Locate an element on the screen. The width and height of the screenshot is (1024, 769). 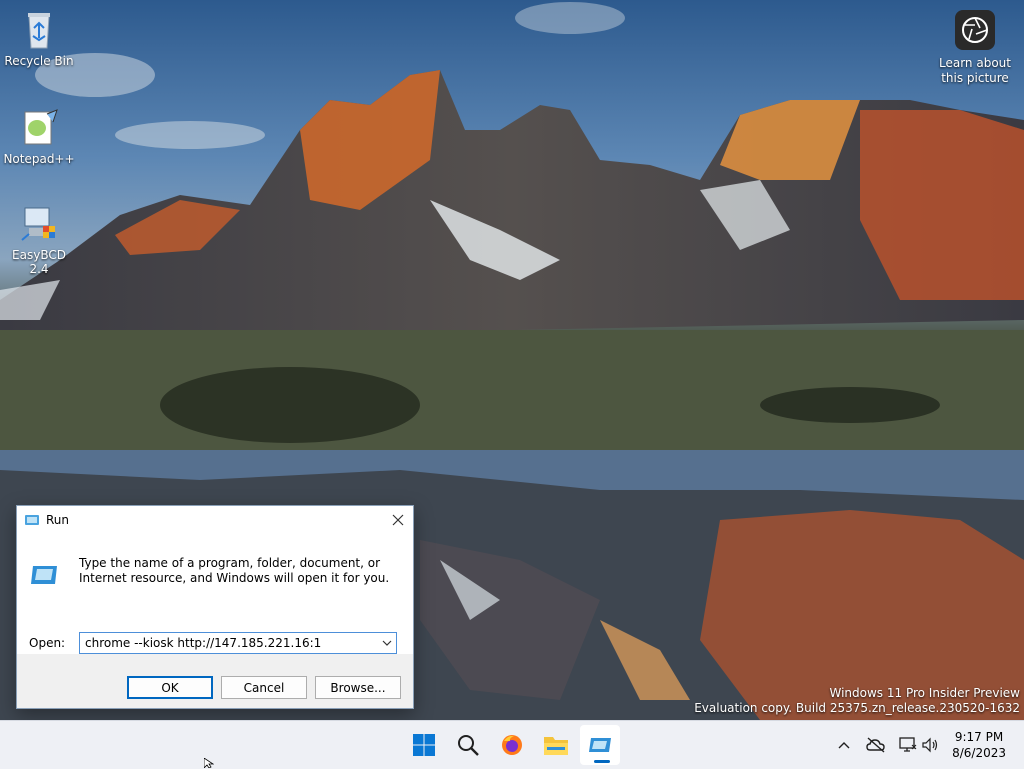
learn-about-picture-badge is located at coordinates (975, 30).